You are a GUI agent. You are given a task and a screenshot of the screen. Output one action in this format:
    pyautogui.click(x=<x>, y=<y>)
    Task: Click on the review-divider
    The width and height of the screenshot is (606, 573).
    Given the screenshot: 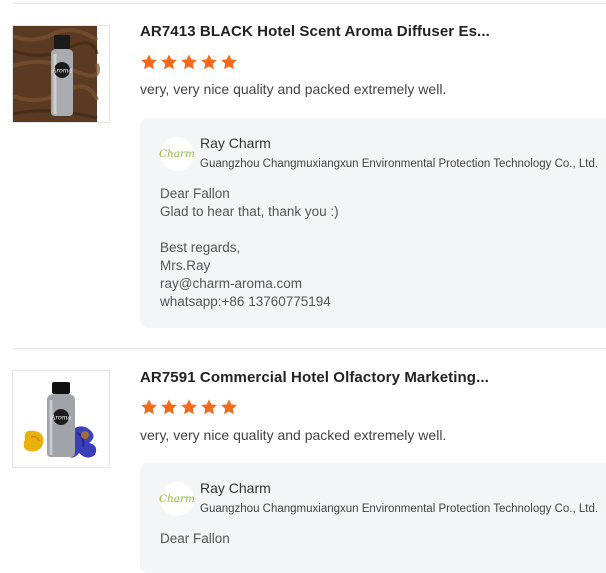 What is the action you would take?
    pyautogui.click(x=309, y=348)
    